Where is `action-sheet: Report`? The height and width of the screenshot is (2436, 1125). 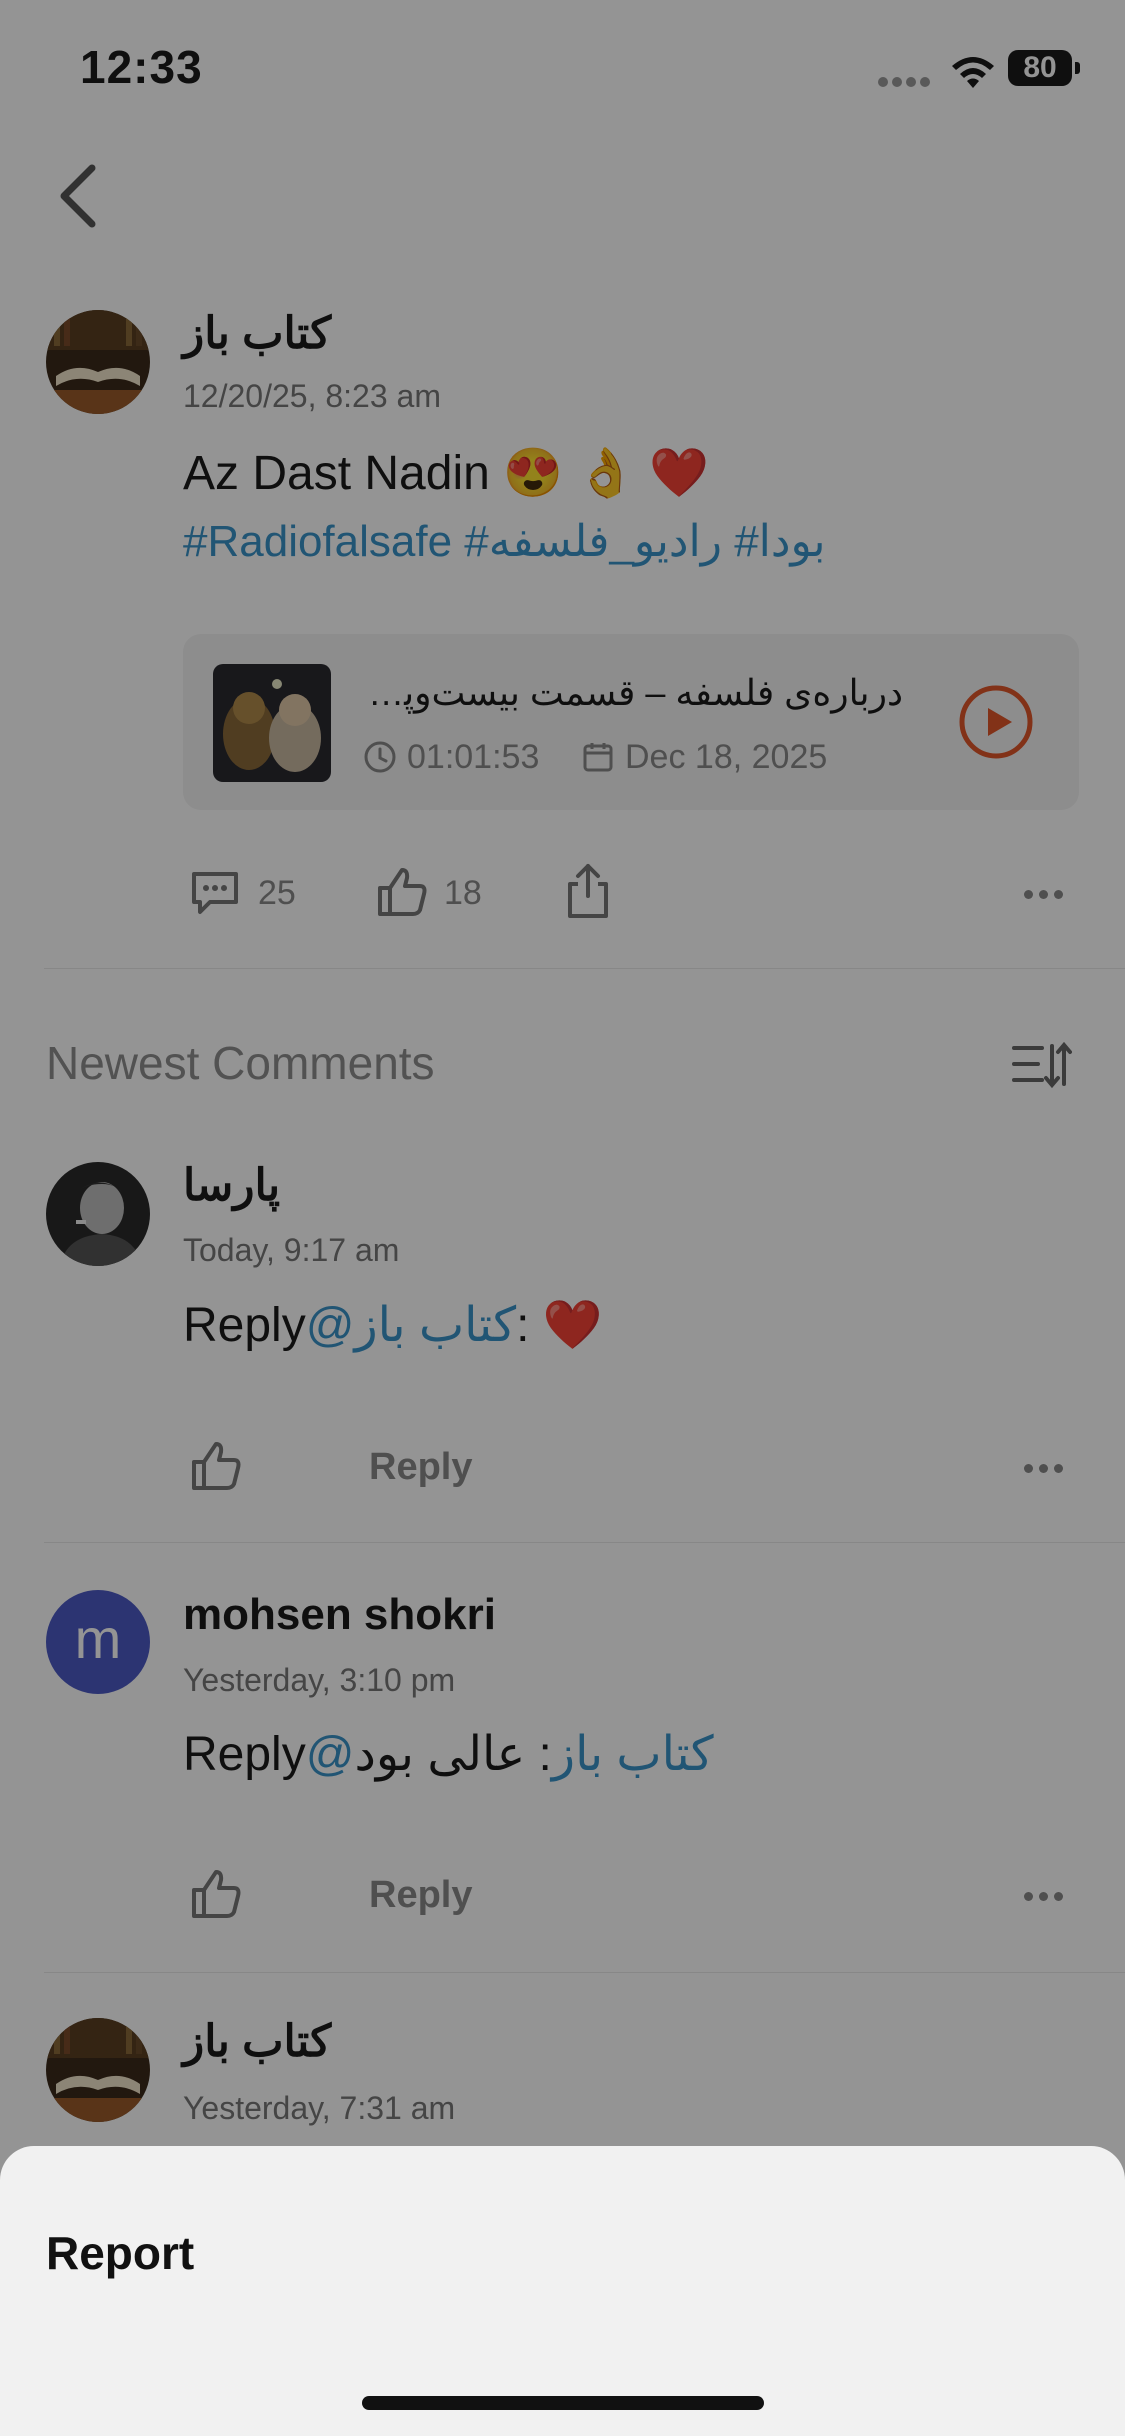 action-sheet: Report is located at coordinates (562, 2291).